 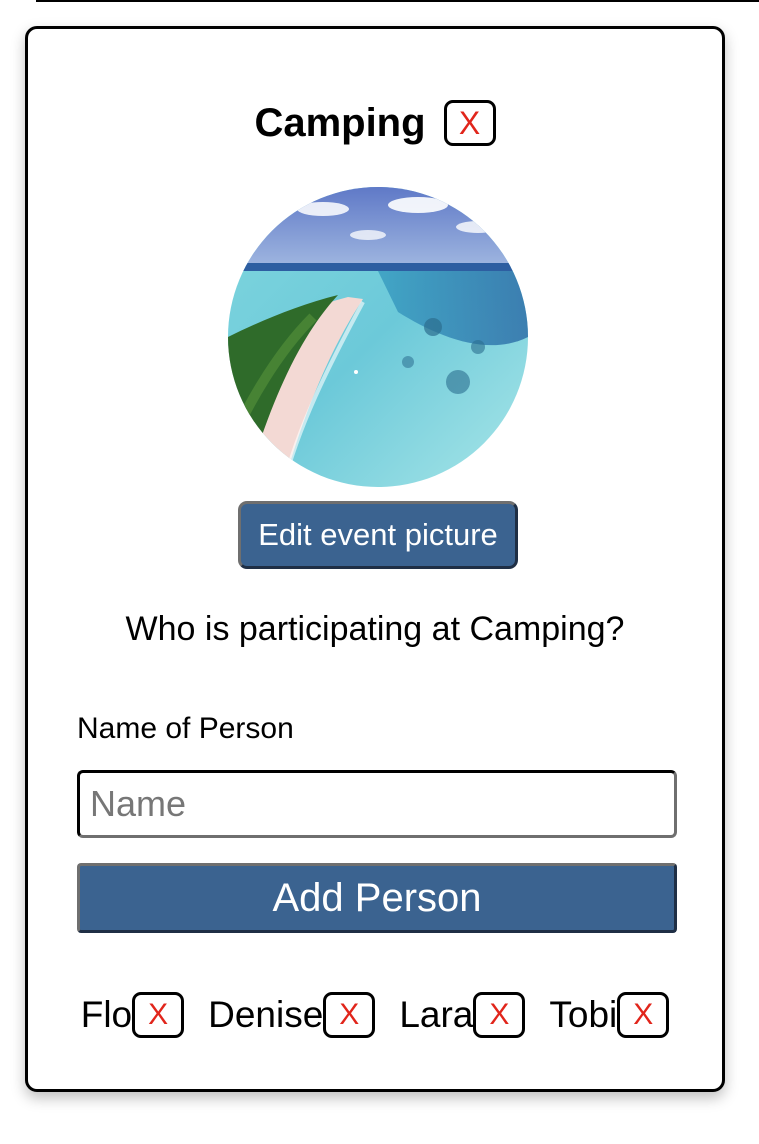 What do you see at coordinates (397, 1) in the screenshot?
I see `top-divider` at bounding box center [397, 1].